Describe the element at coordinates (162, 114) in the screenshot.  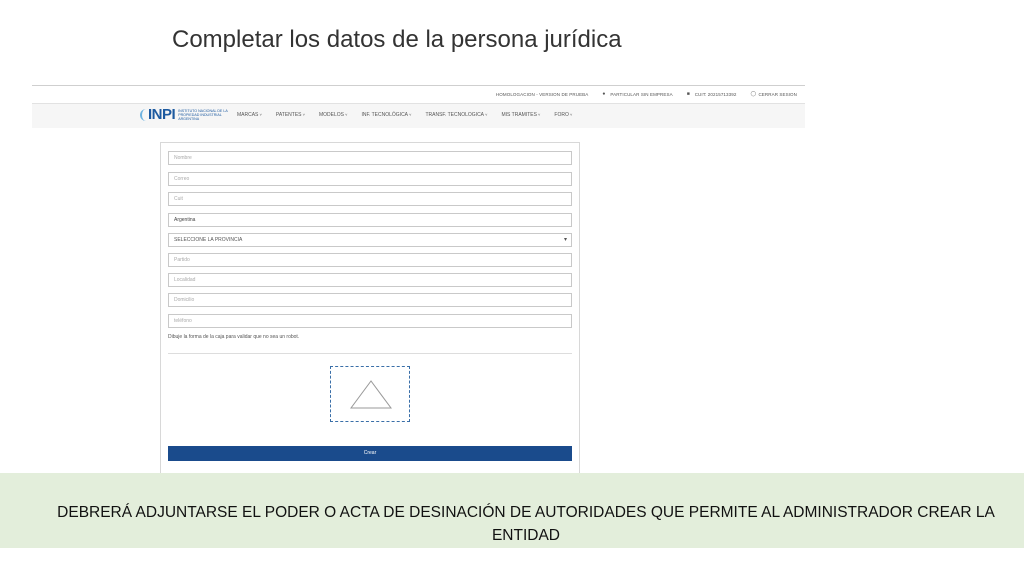
I see `logo-mark: INPI` at that location.